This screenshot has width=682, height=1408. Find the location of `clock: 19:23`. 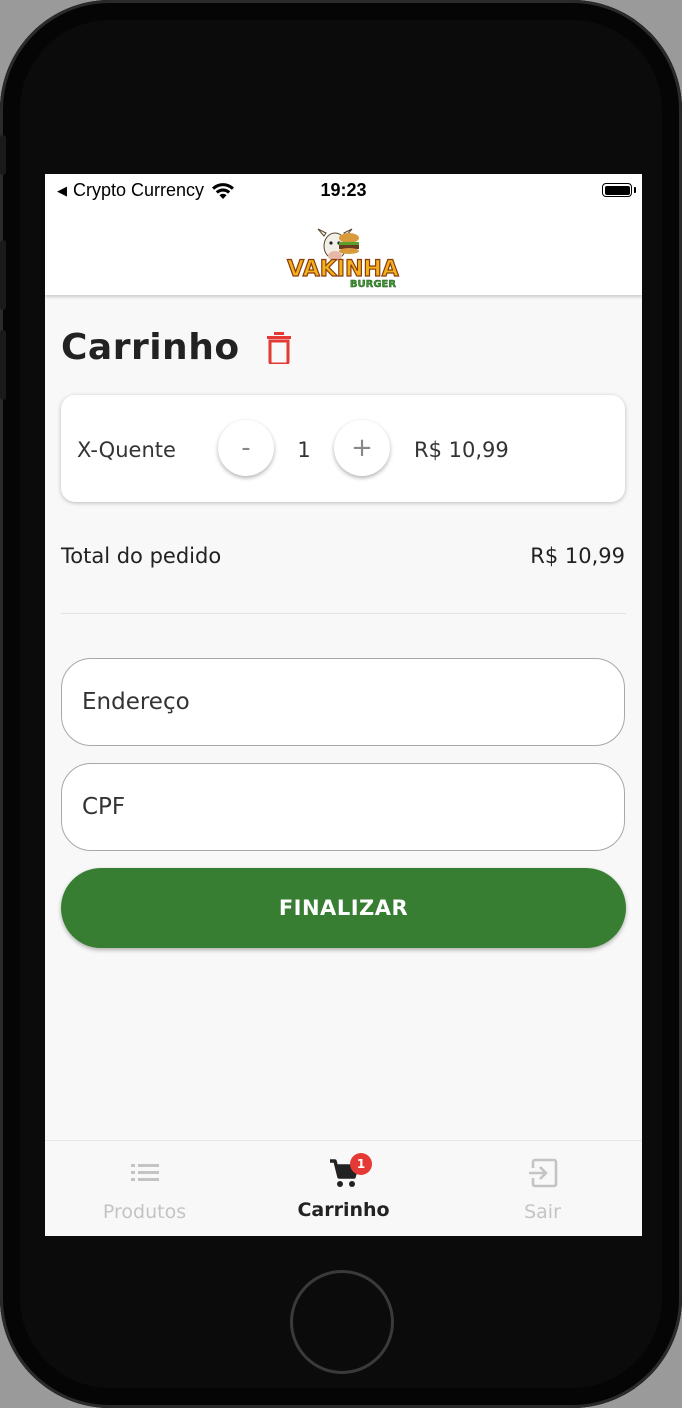

clock: 19:23 is located at coordinates (343, 190).